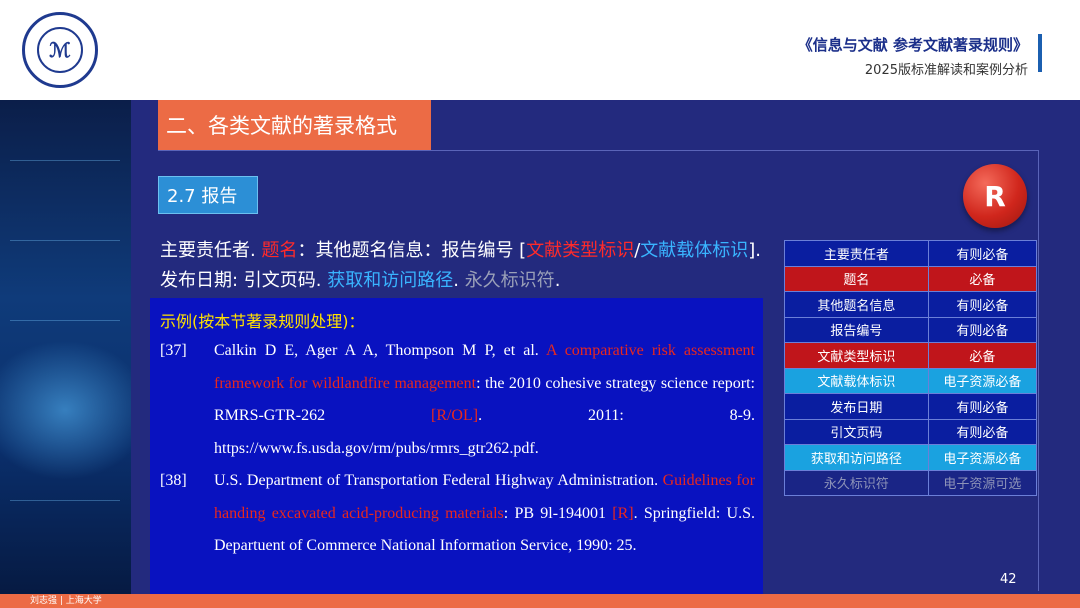 The width and height of the screenshot is (1080, 608). I want to click on field-cell: 文献类型标识, so click(856, 355).